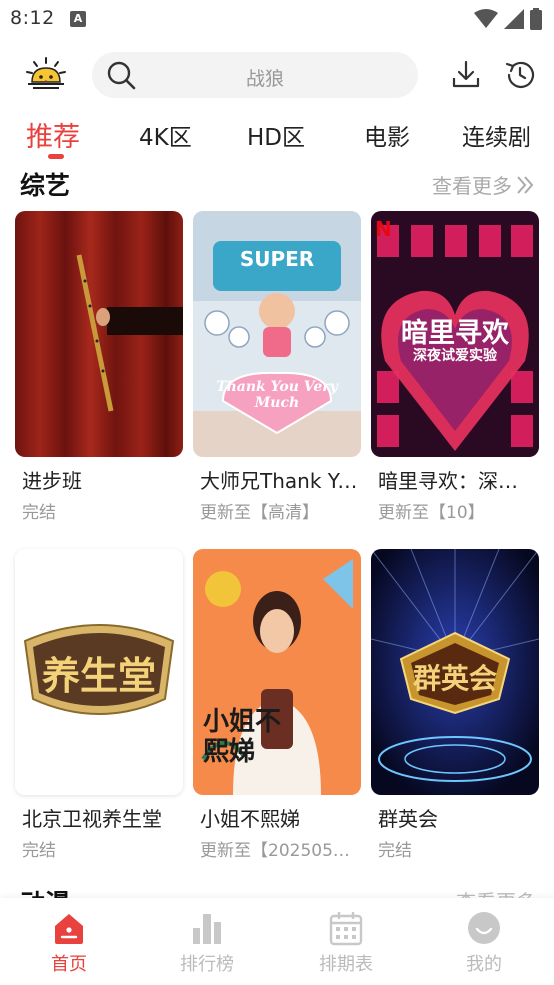  Describe the element at coordinates (383, 229) in the screenshot. I see `netflix-badge: N` at that location.